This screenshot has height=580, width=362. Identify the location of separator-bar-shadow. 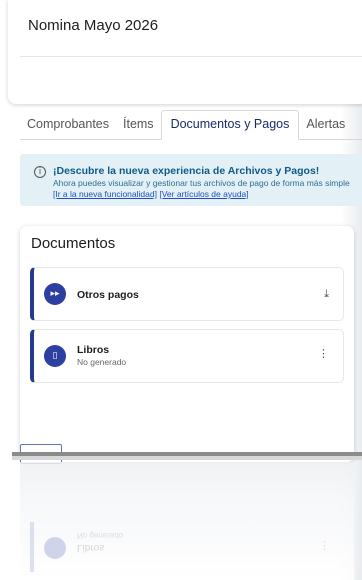
(187, 458).